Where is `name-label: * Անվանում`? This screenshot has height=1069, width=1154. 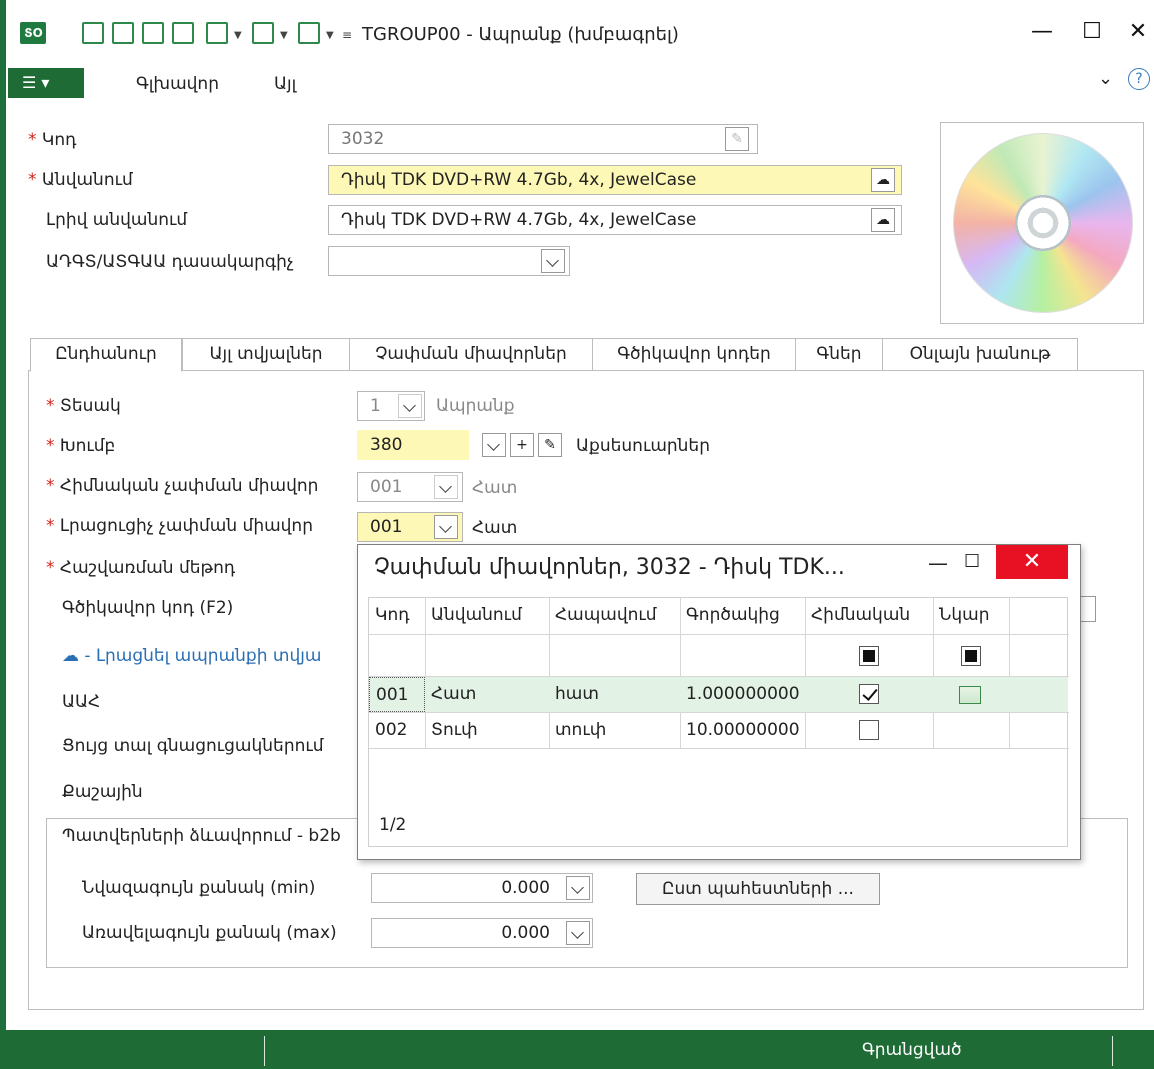 name-label: * Անվանում is located at coordinates (80, 180).